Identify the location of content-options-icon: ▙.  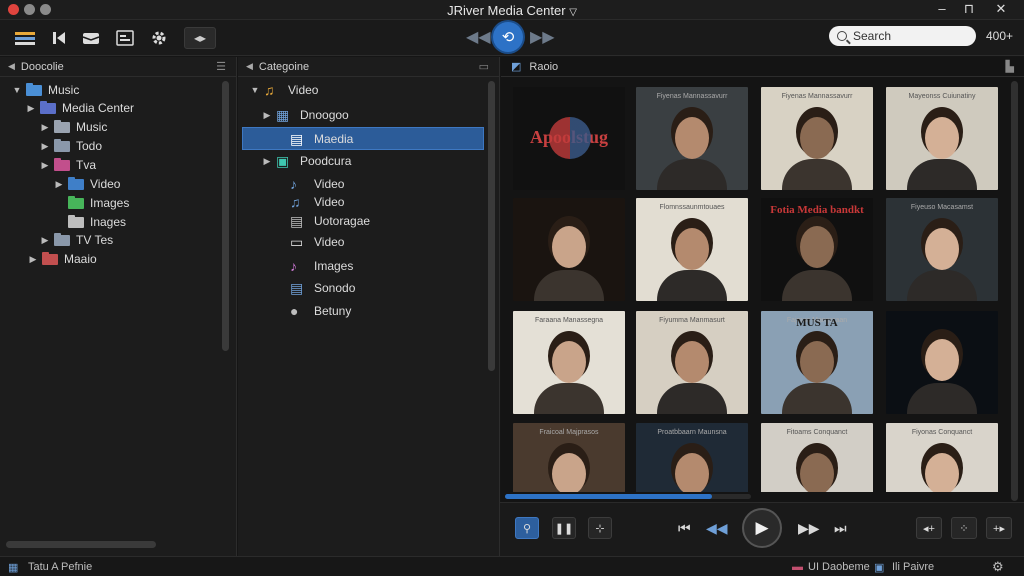
(1010, 66).